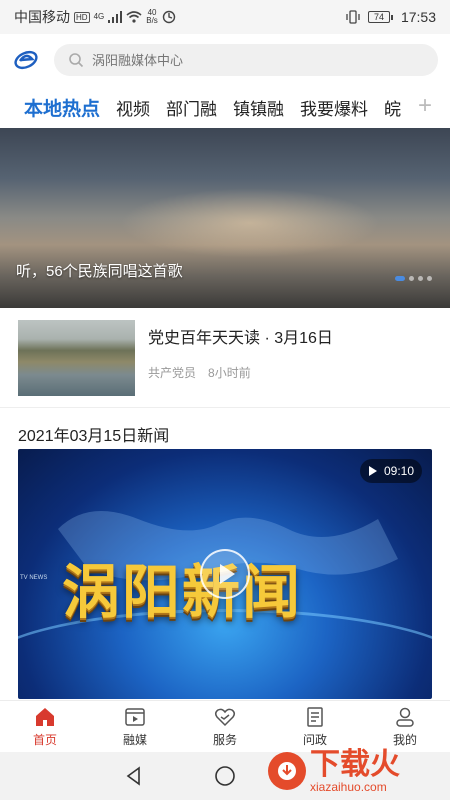  What do you see at coordinates (315, 717) in the screenshot?
I see `politics-icon` at bounding box center [315, 717].